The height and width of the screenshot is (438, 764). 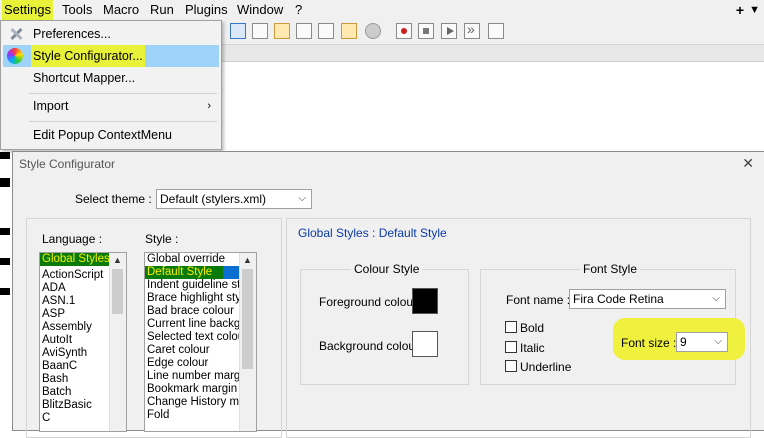 I want to click on background-colour-swatch, so click(x=425, y=344).